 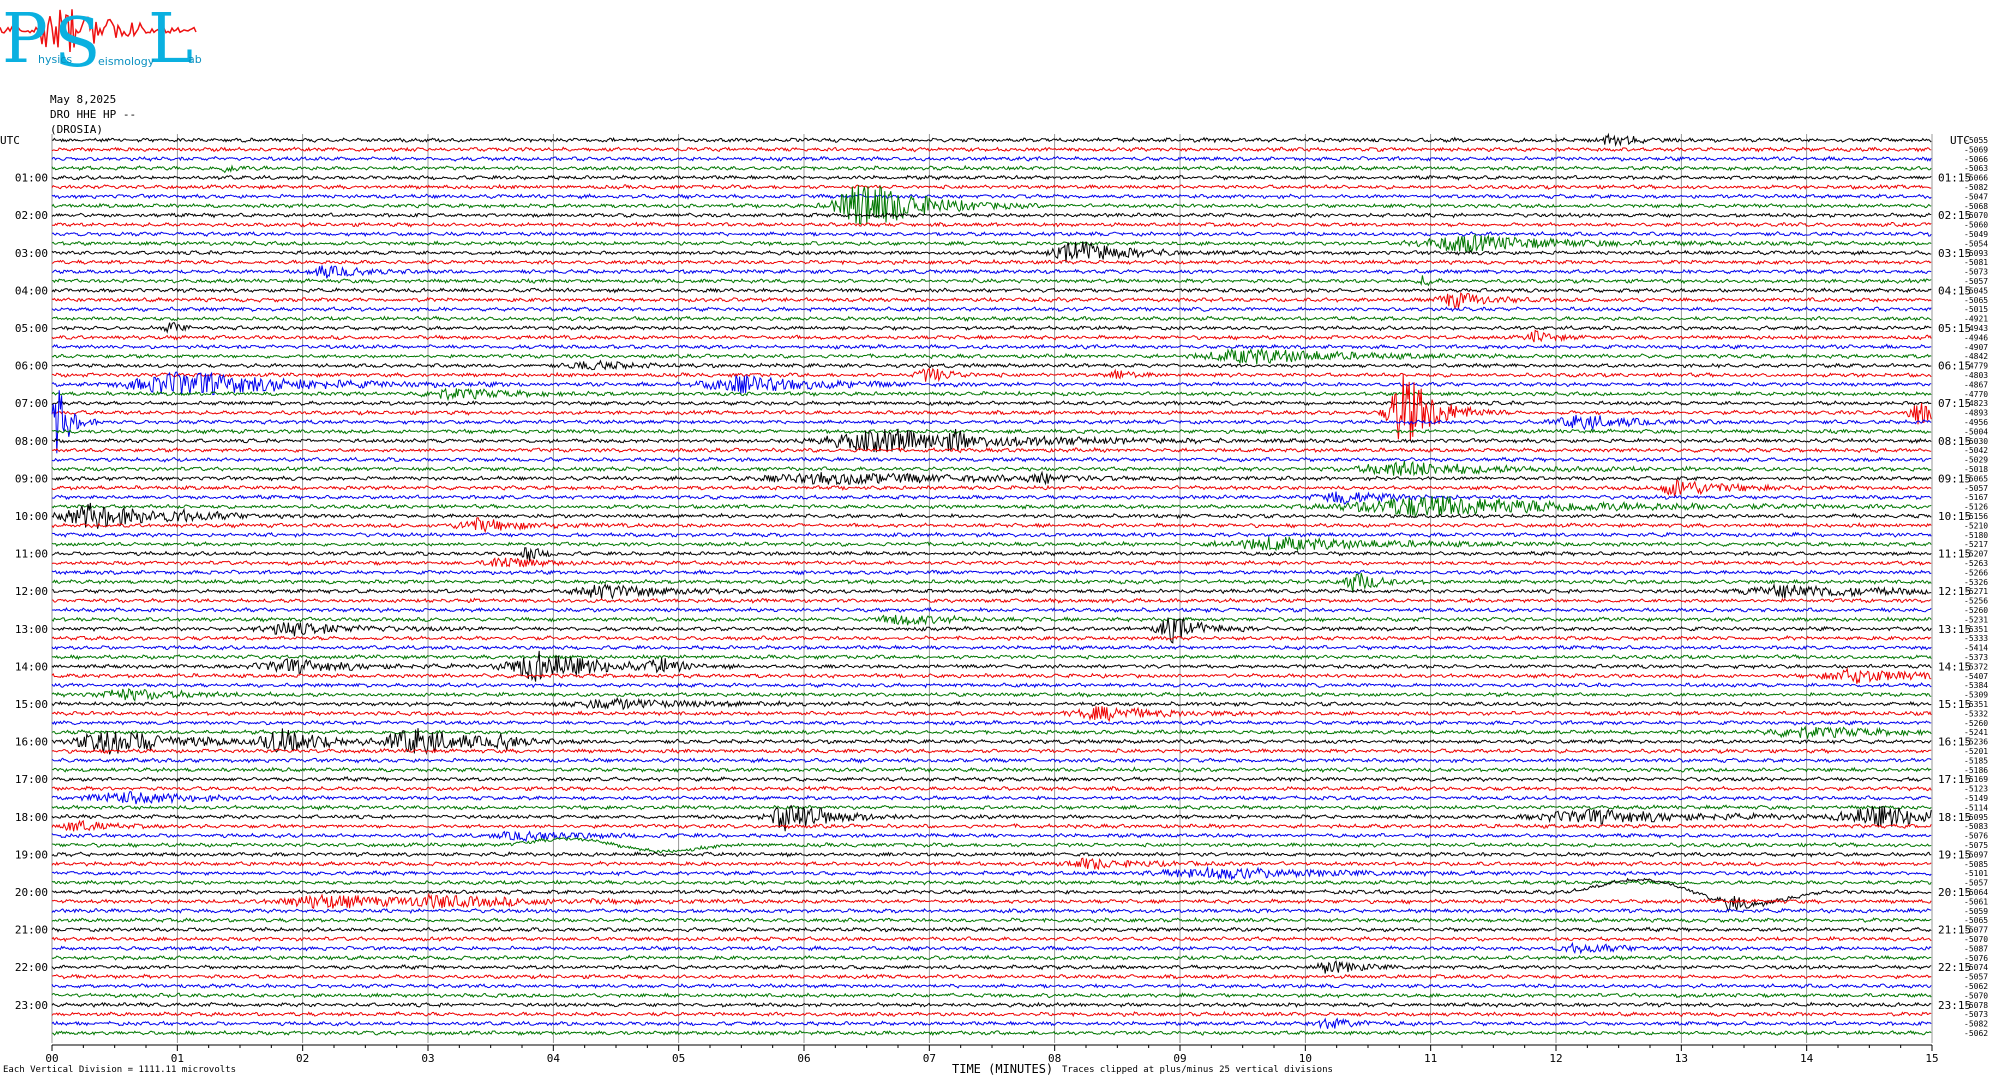 What do you see at coordinates (1179, 1058) in the screenshot?
I see `x-tick-label: 09` at bounding box center [1179, 1058].